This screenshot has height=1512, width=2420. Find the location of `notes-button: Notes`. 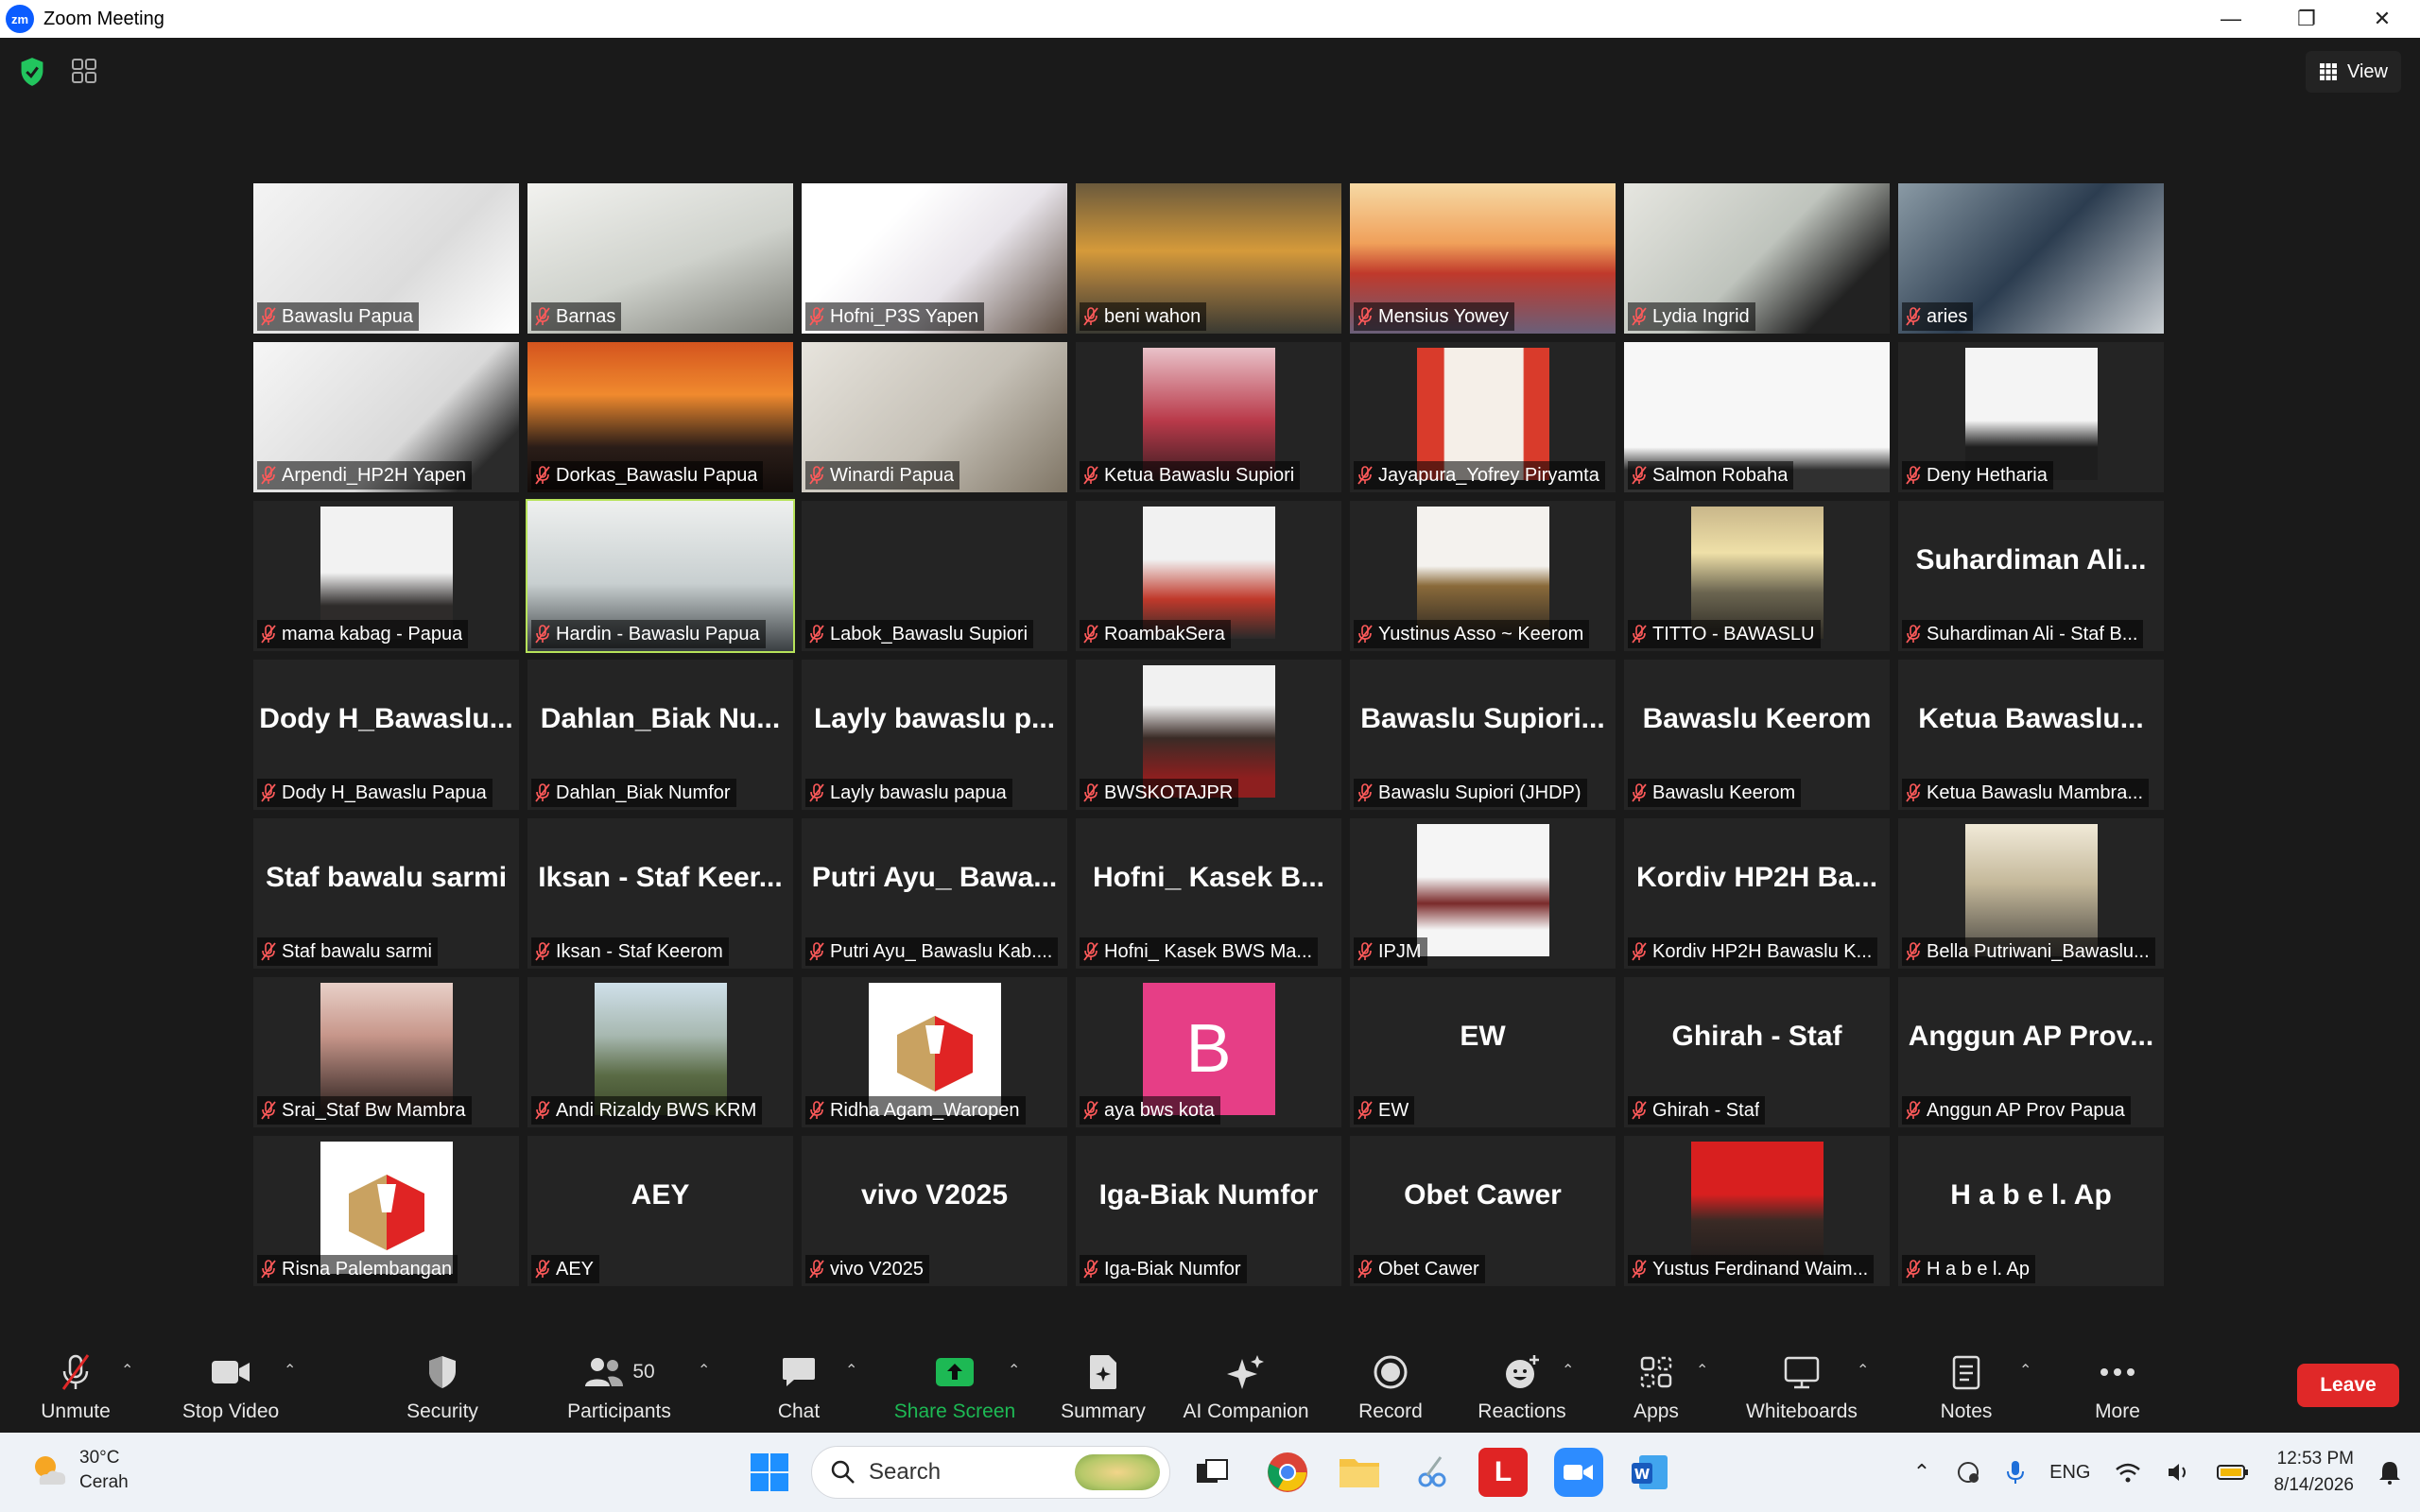

notes-button: Notes is located at coordinates (1966, 1383).